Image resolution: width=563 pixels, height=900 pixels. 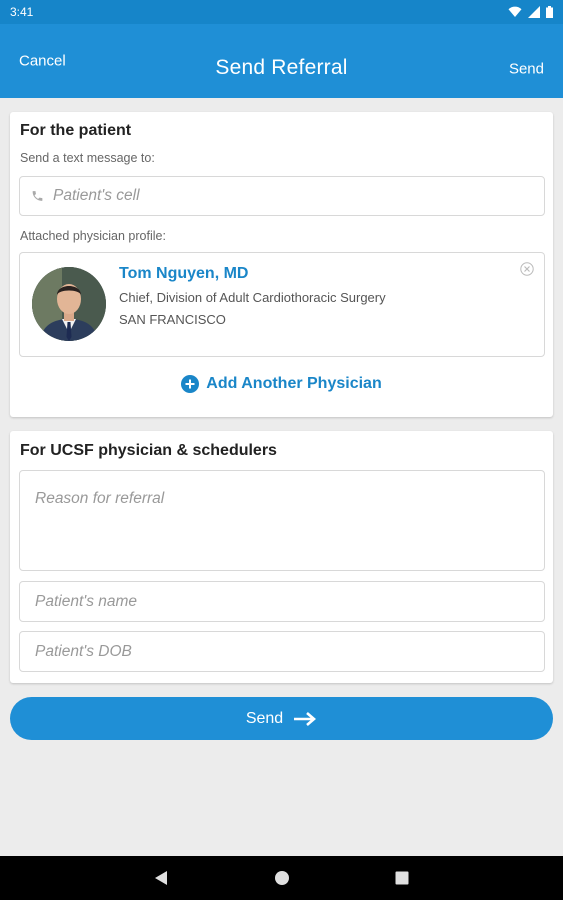 I want to click on wifi-icon, so click(x=515, y=11).